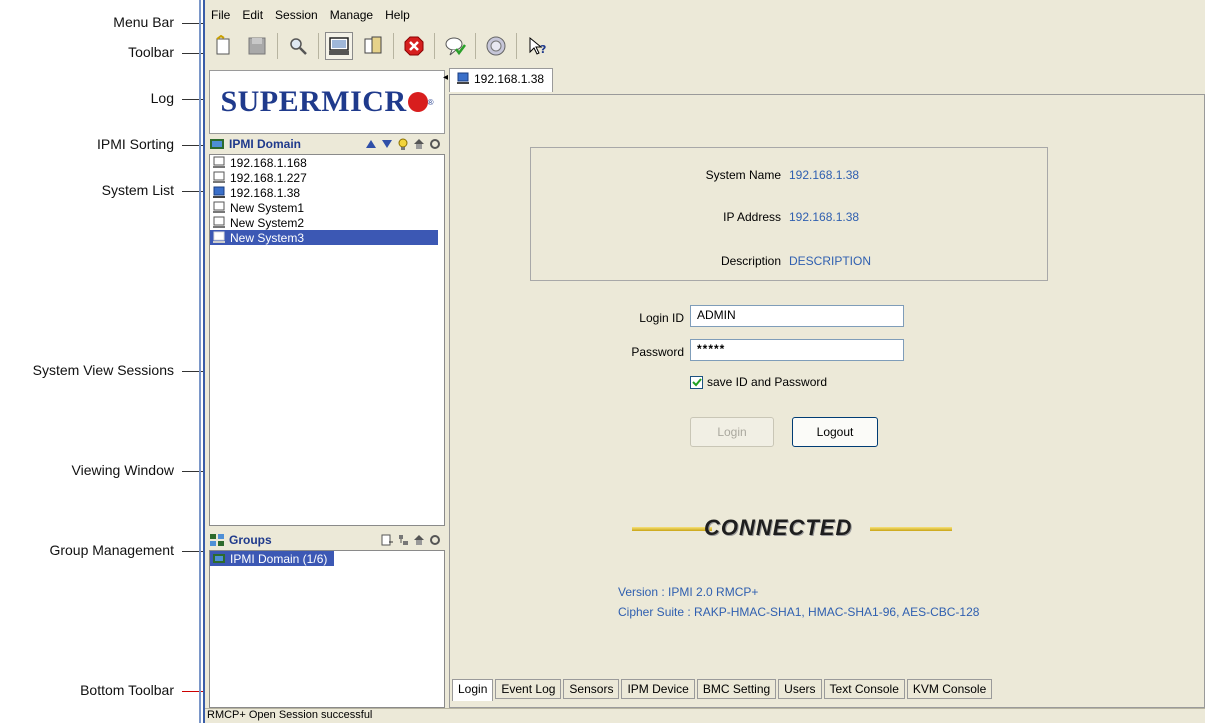 This screenshot has width=1205, height=723. What do you see at coordinates (217, 540) in the screenshot?
I see `groups-icon` at bounding box center [217, 540].